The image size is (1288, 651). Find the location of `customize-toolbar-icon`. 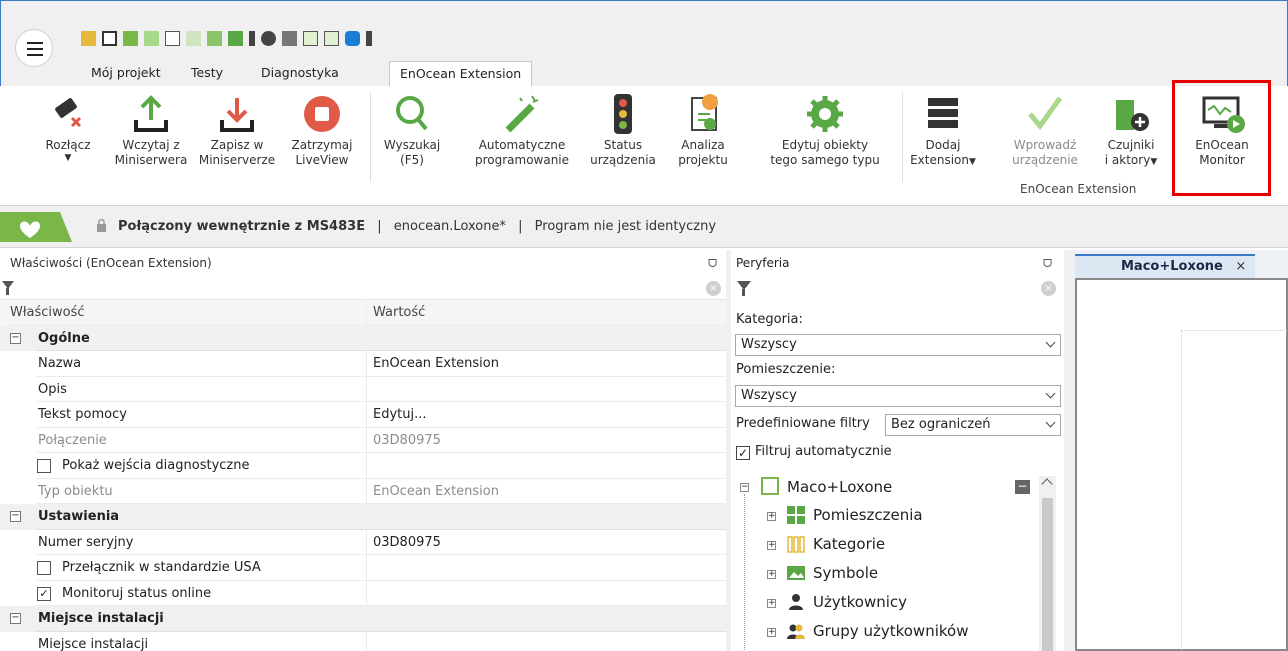

customize-toolbar-icon is located at coordinates (369, 38).